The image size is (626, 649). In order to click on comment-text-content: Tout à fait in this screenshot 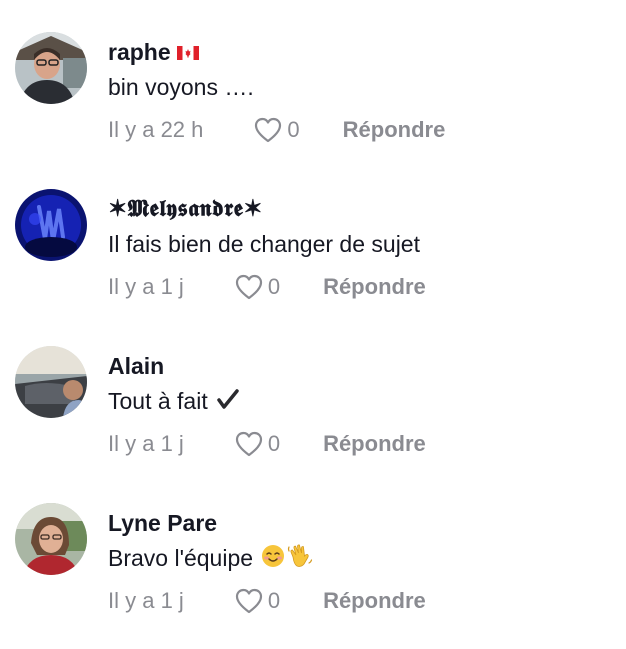, I will do `click(158, 401)`.